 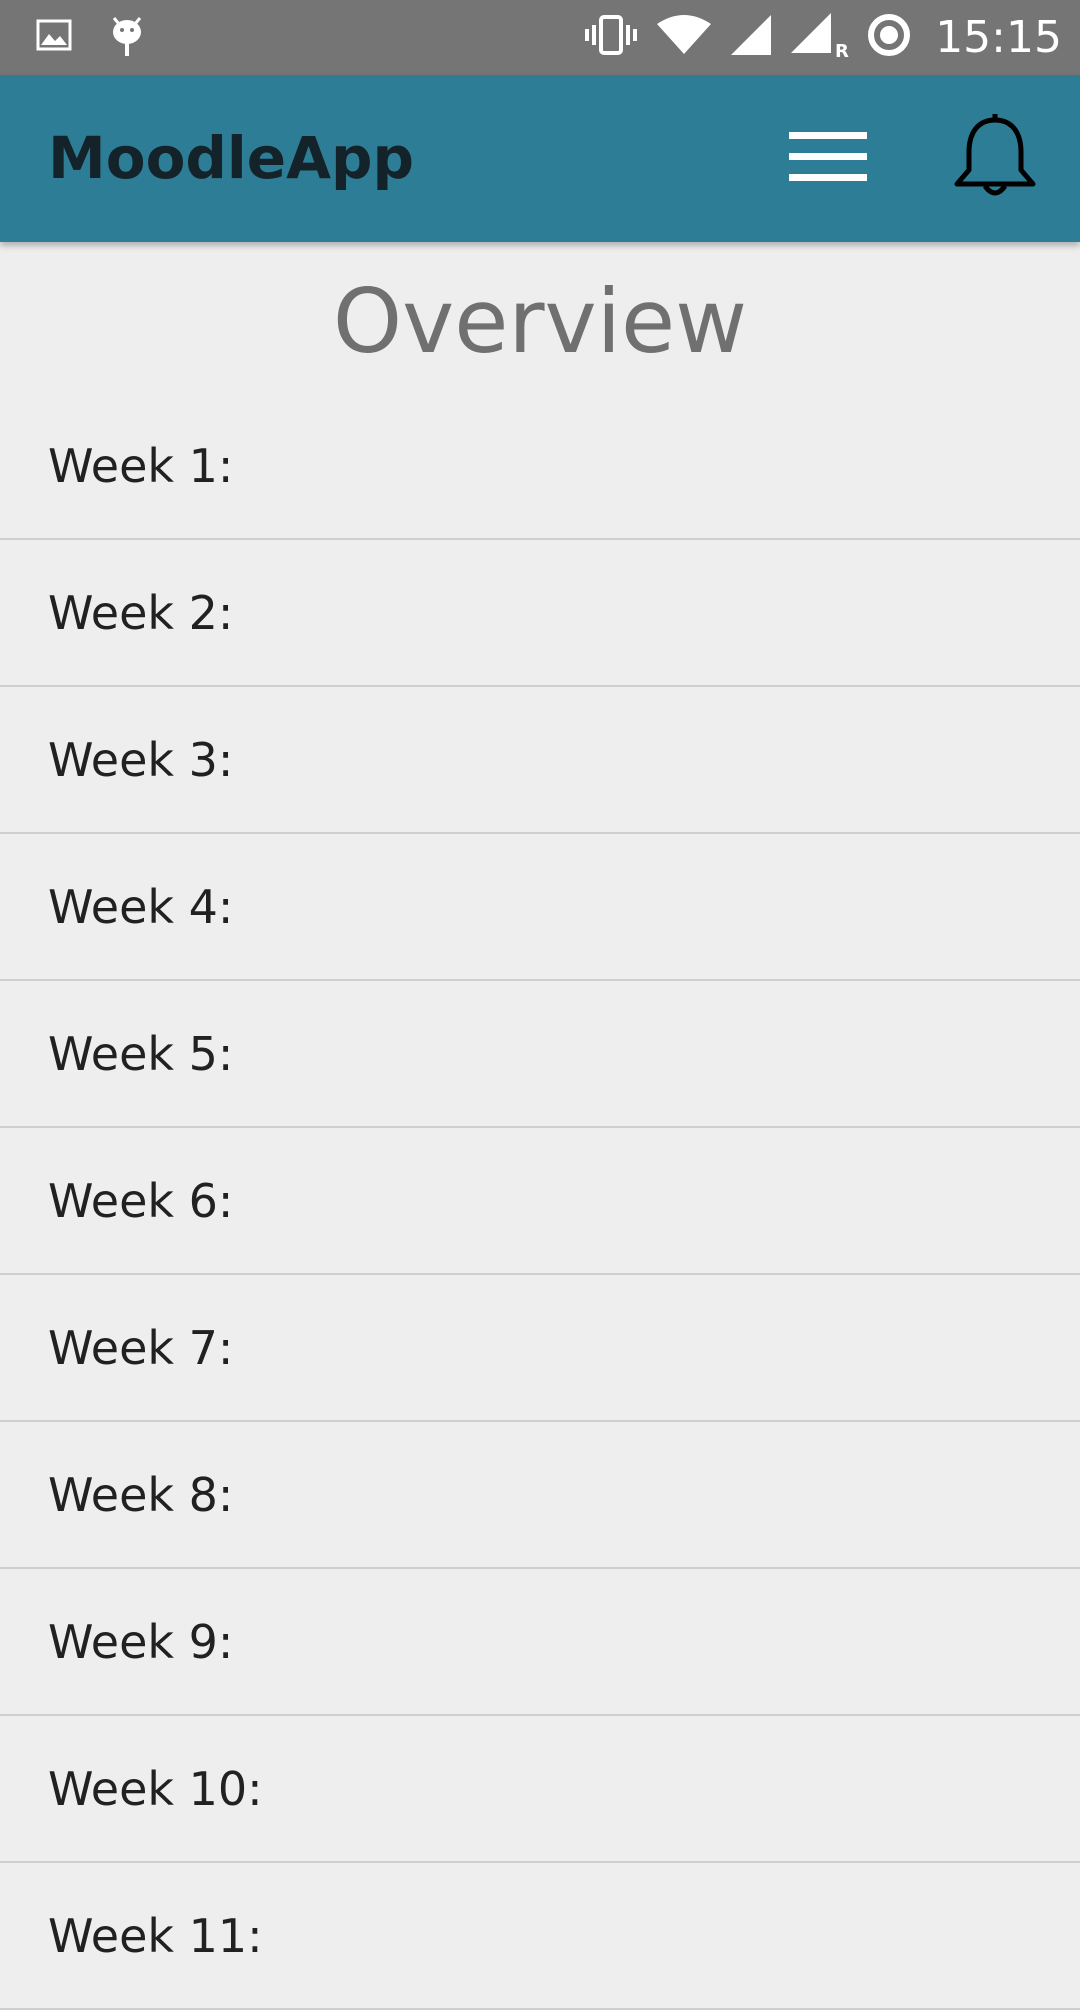 I want to click on bell-icon, so click(x=995, y=159).